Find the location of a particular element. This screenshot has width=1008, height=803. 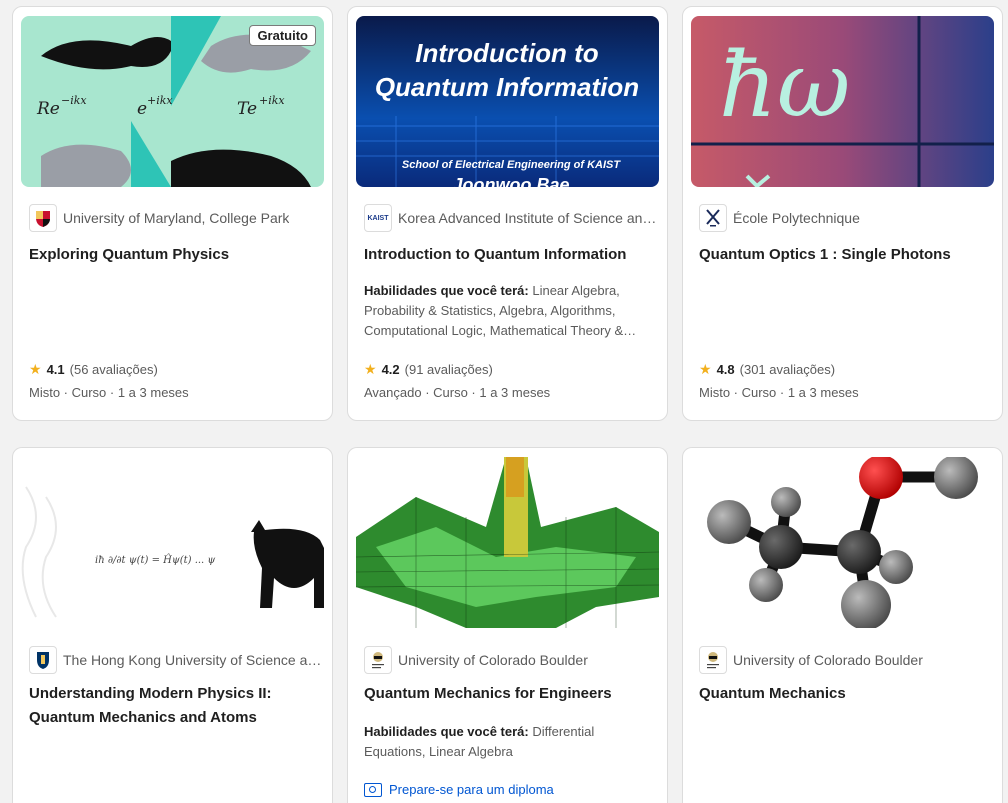

kaist-logo-text: KAIST is located at coordinates (378, 218).